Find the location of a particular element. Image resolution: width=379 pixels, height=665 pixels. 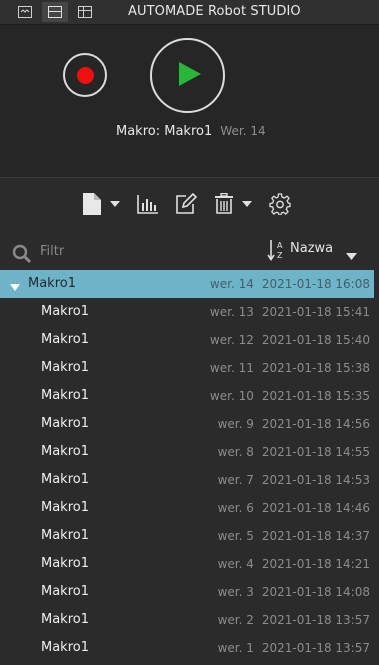

edit-macro-button is located at coordinates (186, 204).